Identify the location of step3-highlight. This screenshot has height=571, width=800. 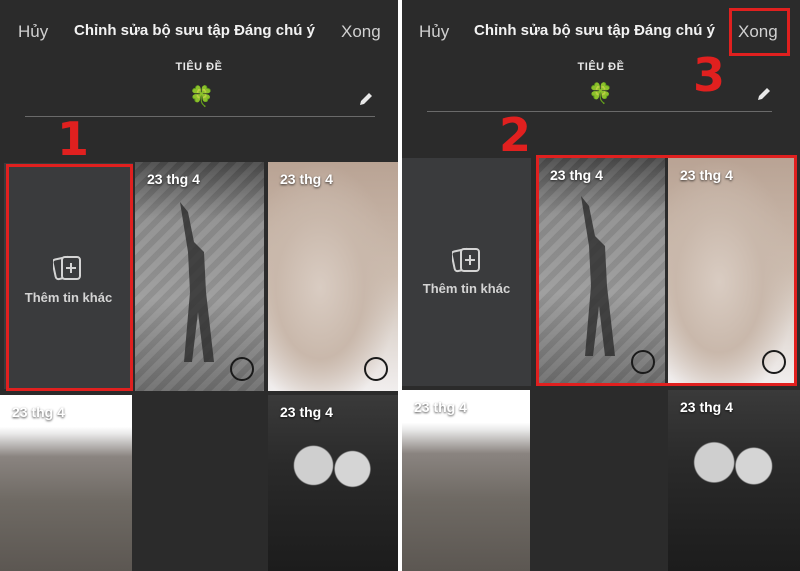
(759, 32).